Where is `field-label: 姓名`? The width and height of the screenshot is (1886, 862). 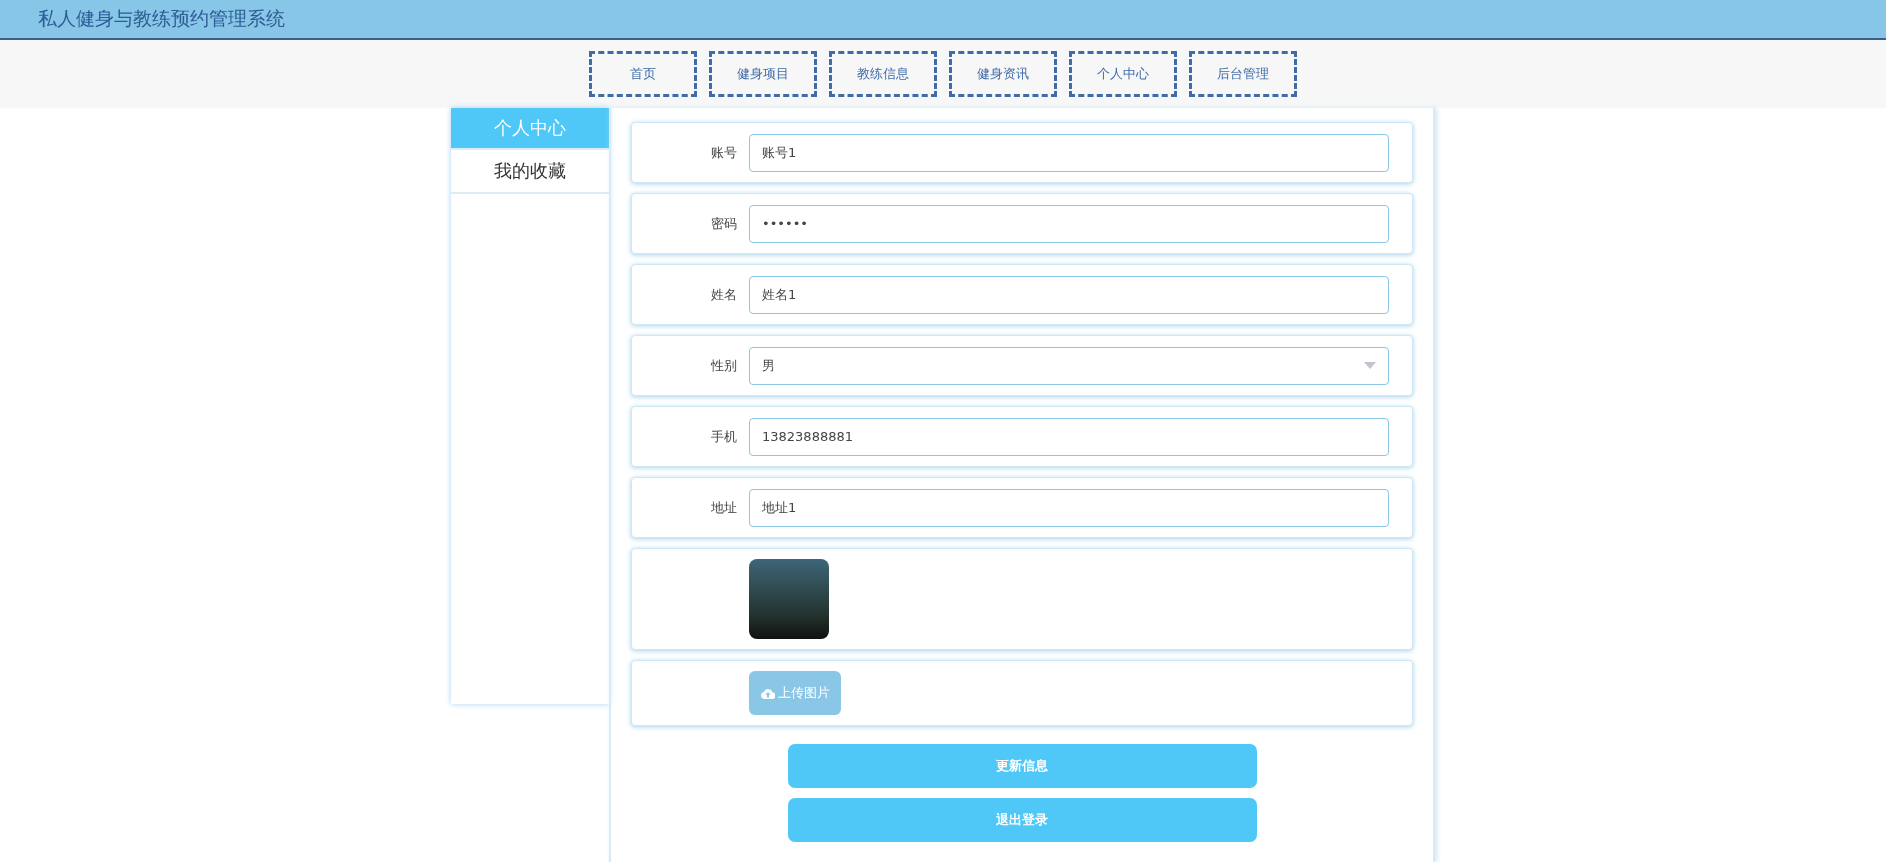
field-label: 姓名 is located at coordinates (723, 294).